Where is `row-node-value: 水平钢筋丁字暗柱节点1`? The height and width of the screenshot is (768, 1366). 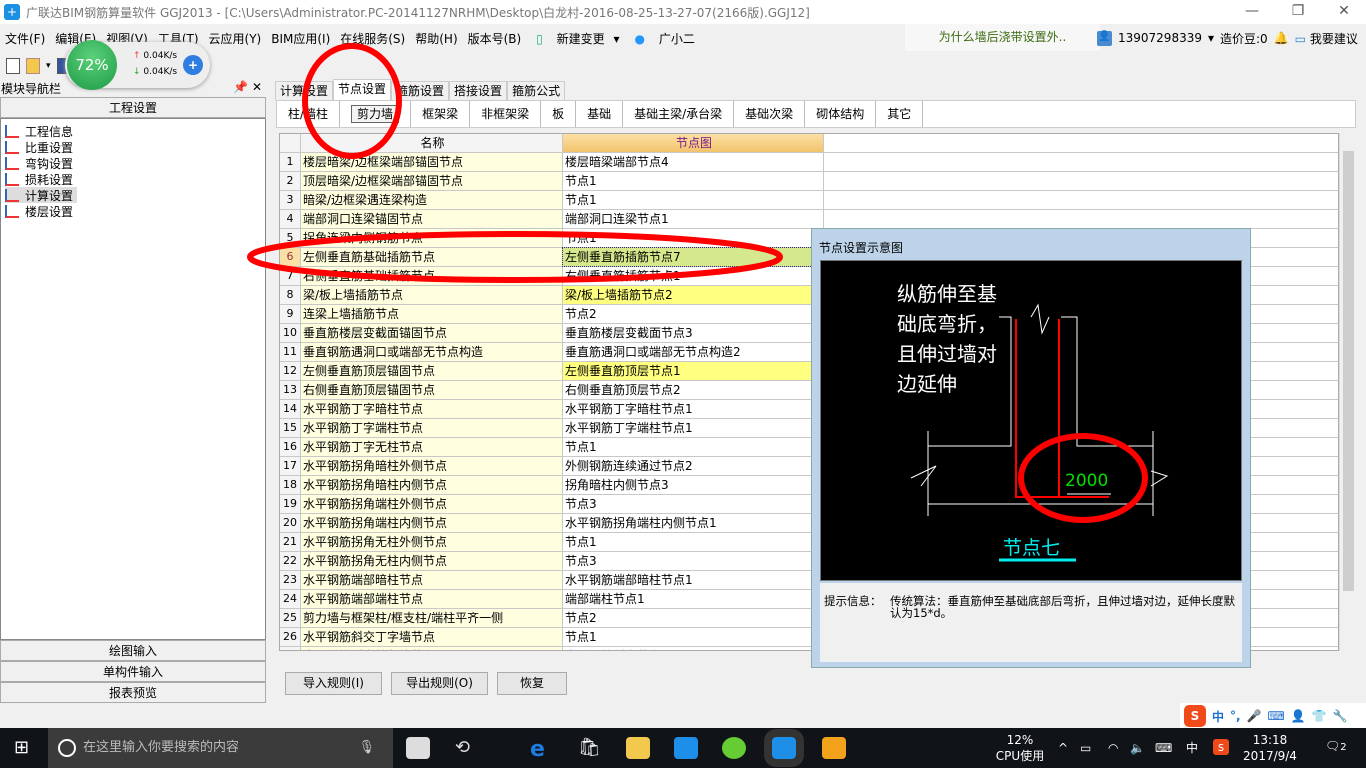
row-node-value: 水平钢筋丁字暗柱节点1 is located at coordinates (693, 409).